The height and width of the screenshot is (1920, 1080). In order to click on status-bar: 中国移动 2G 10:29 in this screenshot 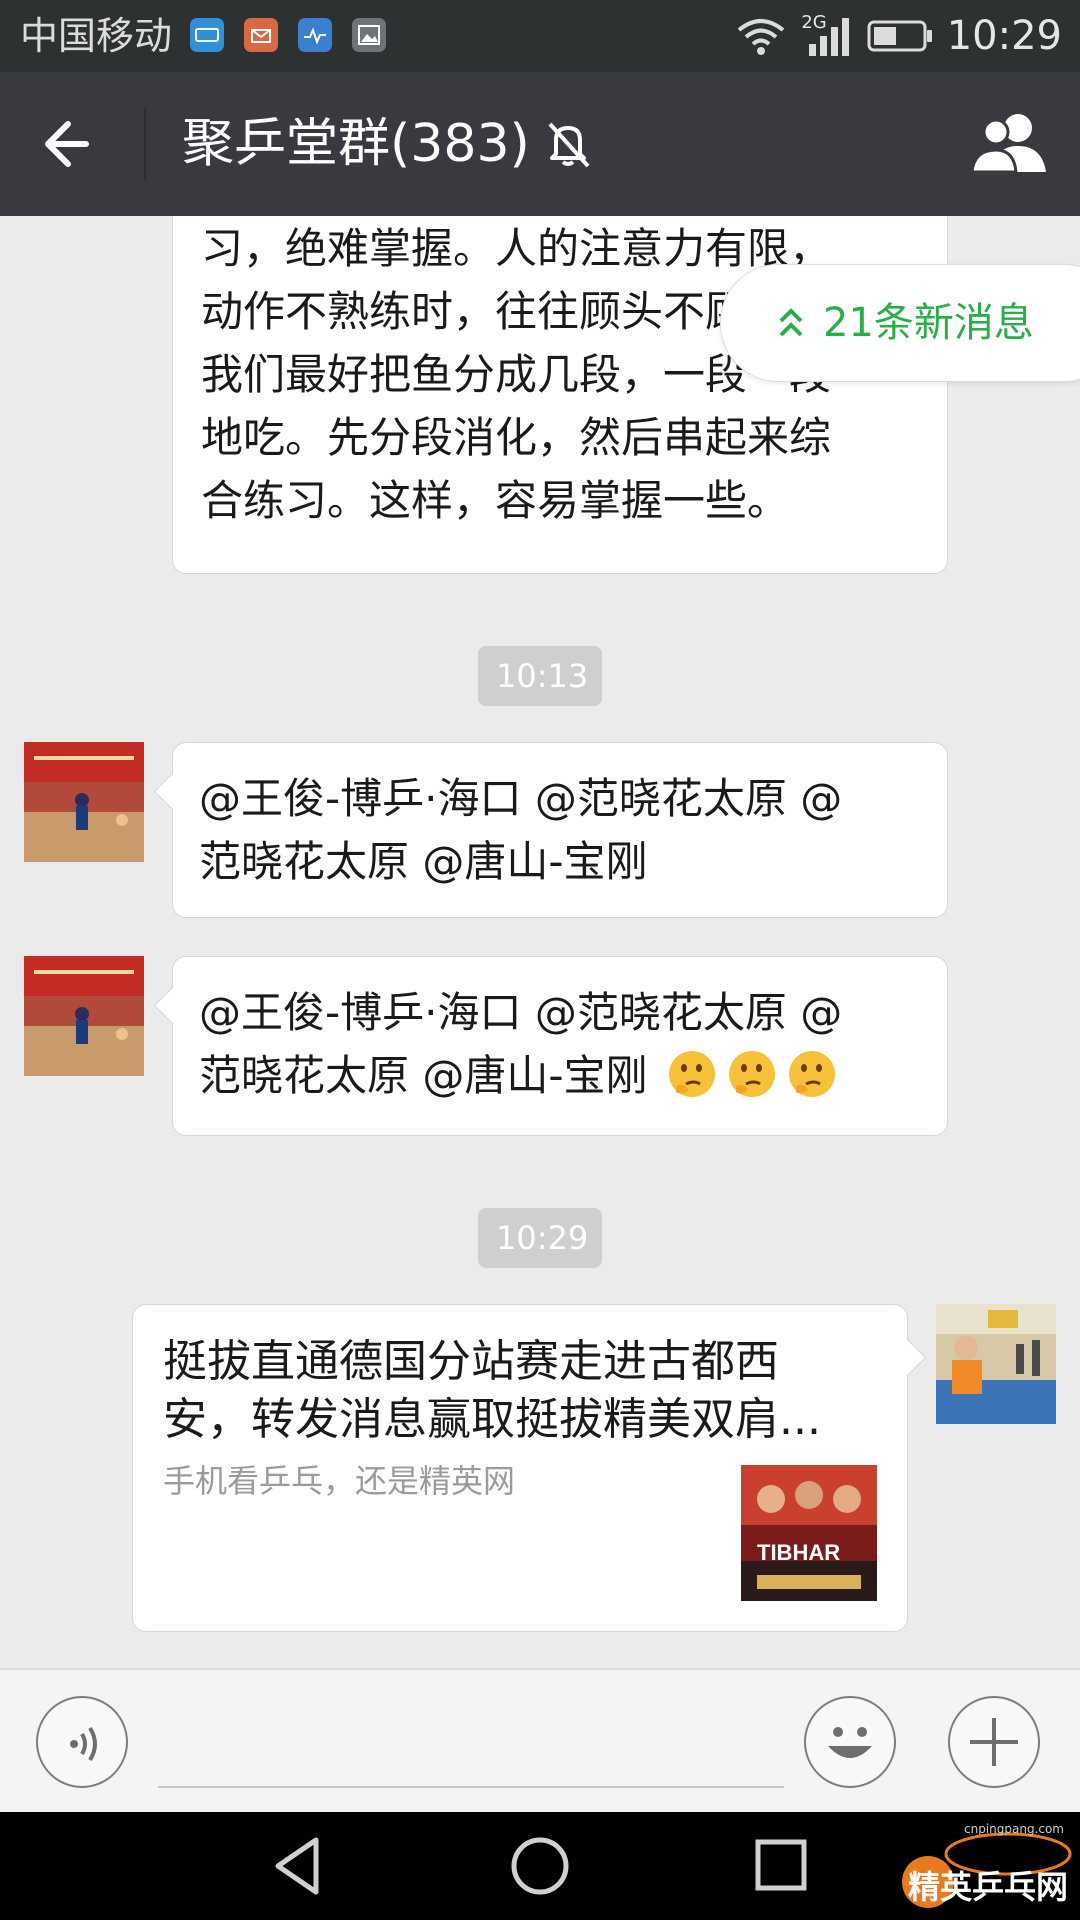, I will do `click(540, 36)`.